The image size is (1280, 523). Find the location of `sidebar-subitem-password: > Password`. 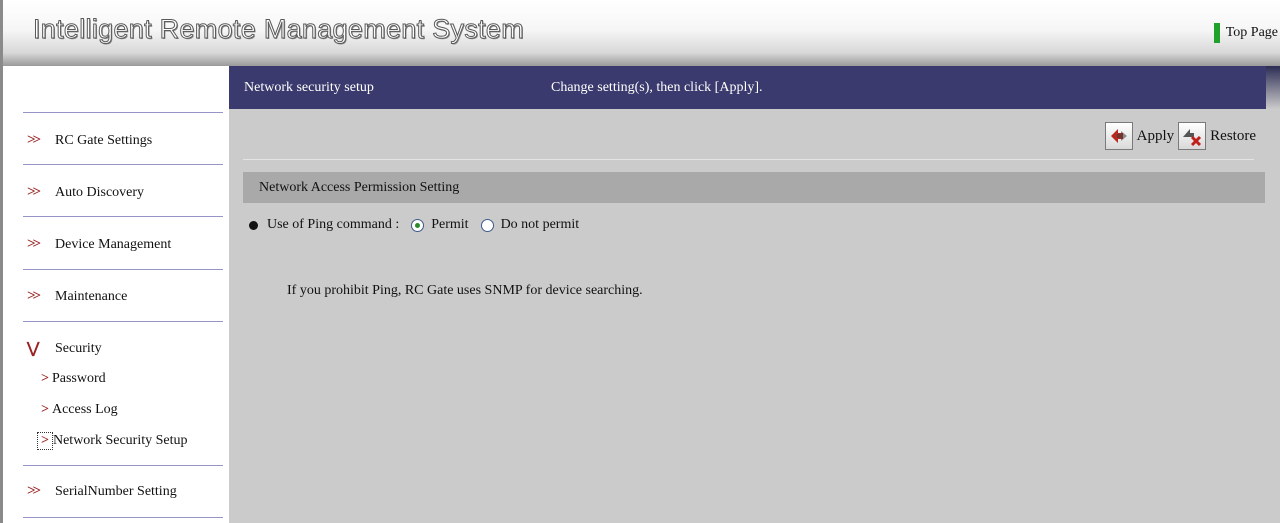

sidebar-subitem-password: > Password is located at coordinates (73, 379).